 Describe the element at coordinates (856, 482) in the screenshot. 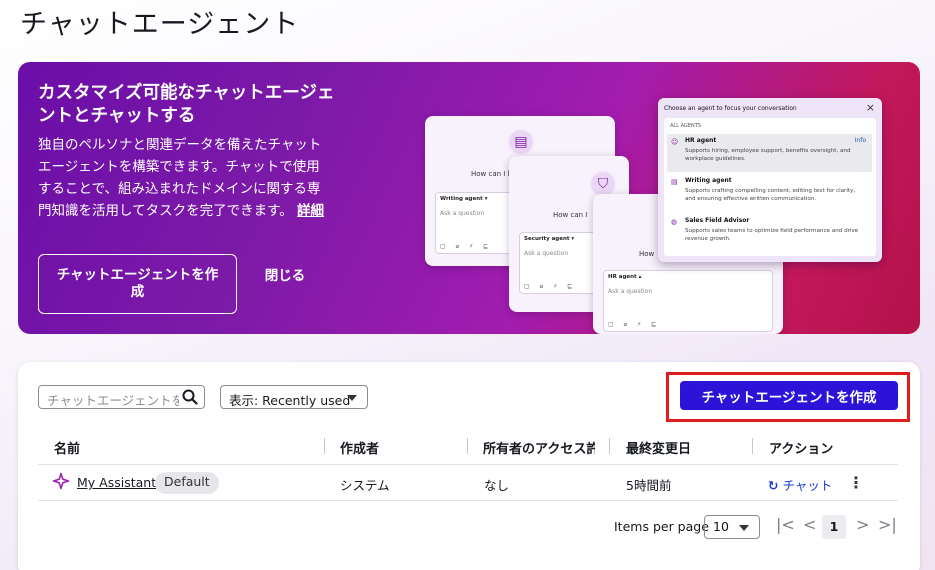

I see `more-actions-icon: ⋮` at that location.